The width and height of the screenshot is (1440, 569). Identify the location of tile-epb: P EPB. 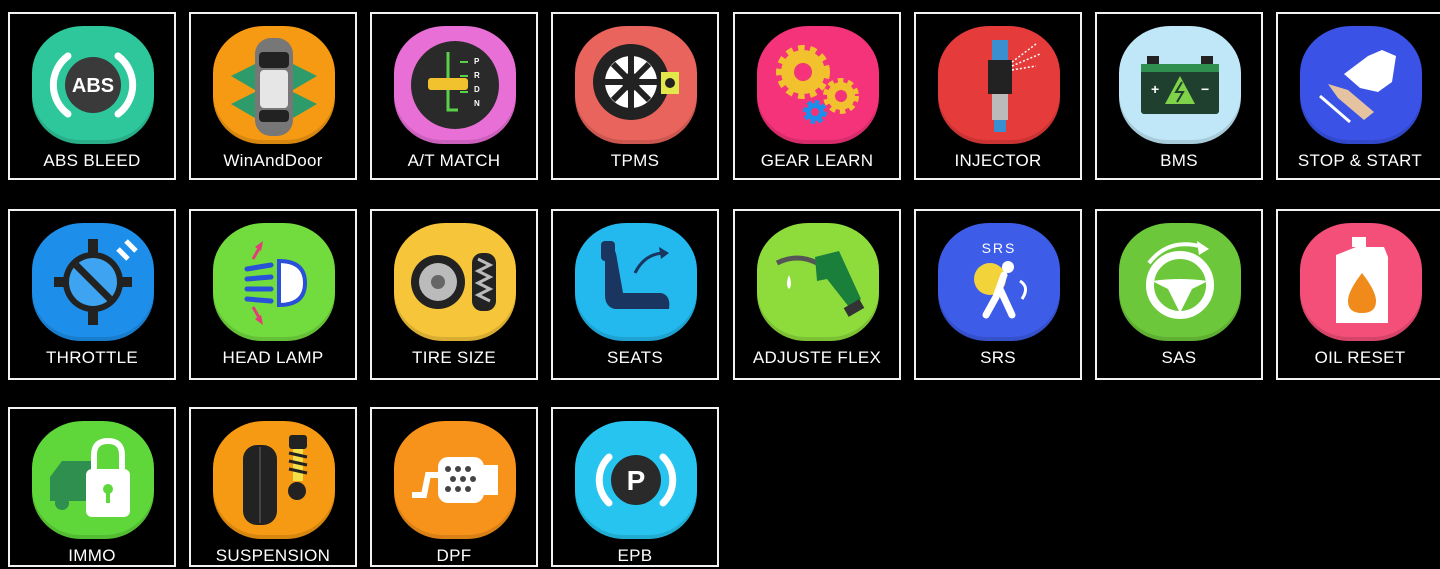
(635, 487).